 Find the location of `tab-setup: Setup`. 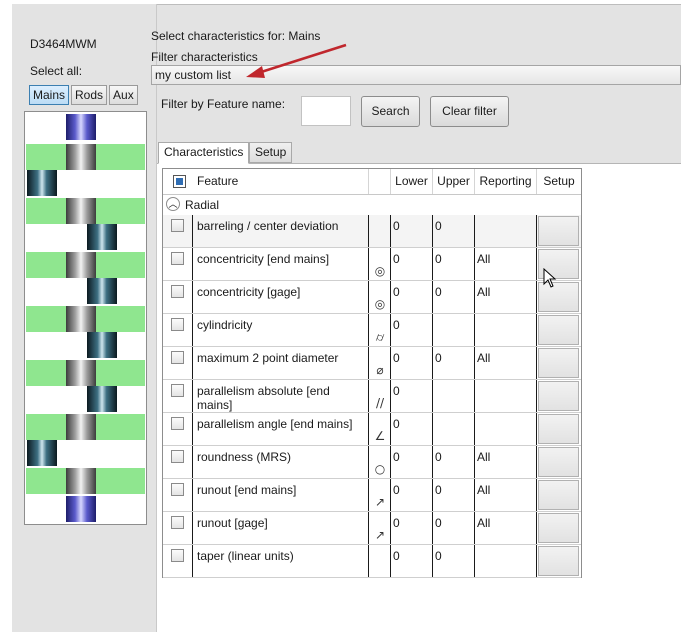

tab-setup: Setup is located at coordinates (271, 152).